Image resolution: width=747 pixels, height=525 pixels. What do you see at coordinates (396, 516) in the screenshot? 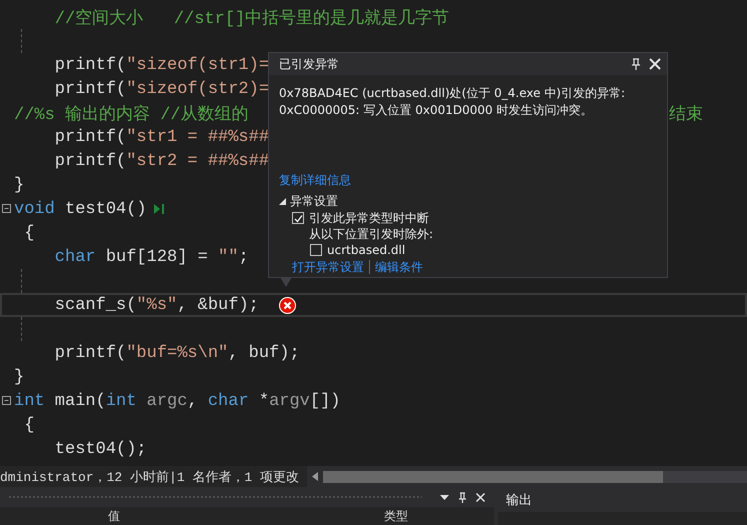
I see `column-header: 类型` at bounding box center [396, 516].